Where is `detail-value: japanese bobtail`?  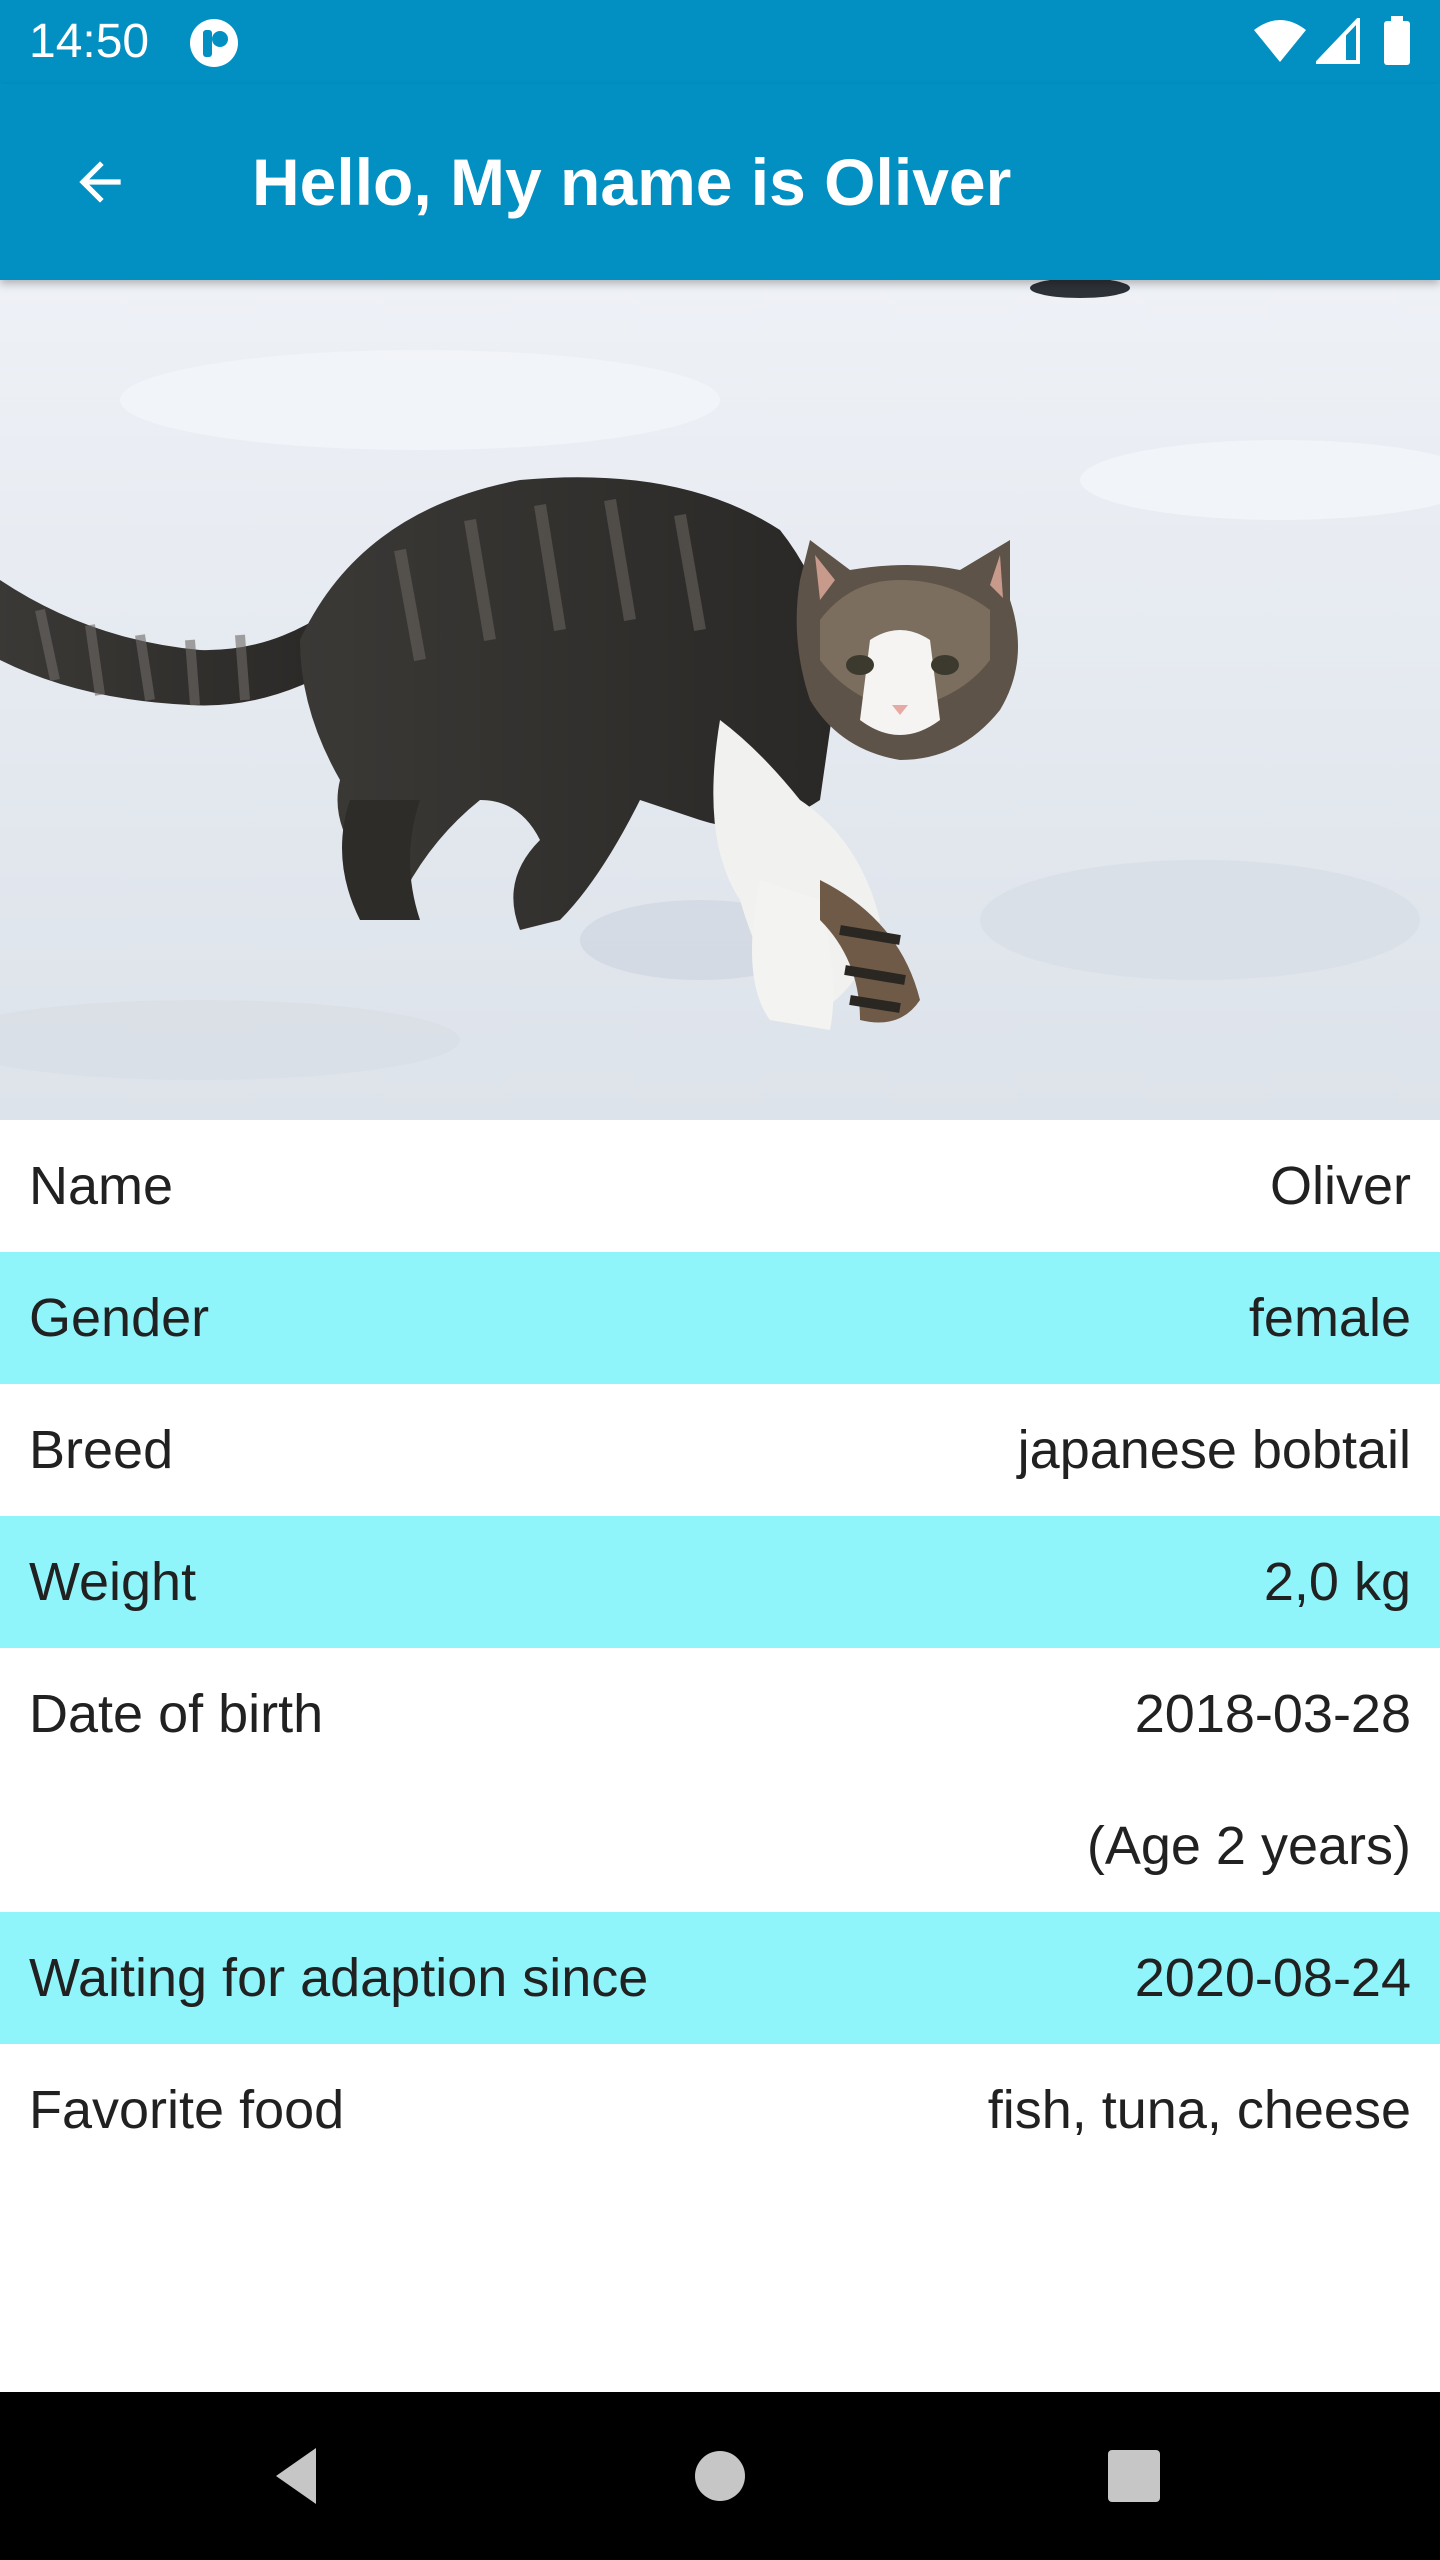 detail-value: japanese bobtail is located at coordinates (1214, 1450).